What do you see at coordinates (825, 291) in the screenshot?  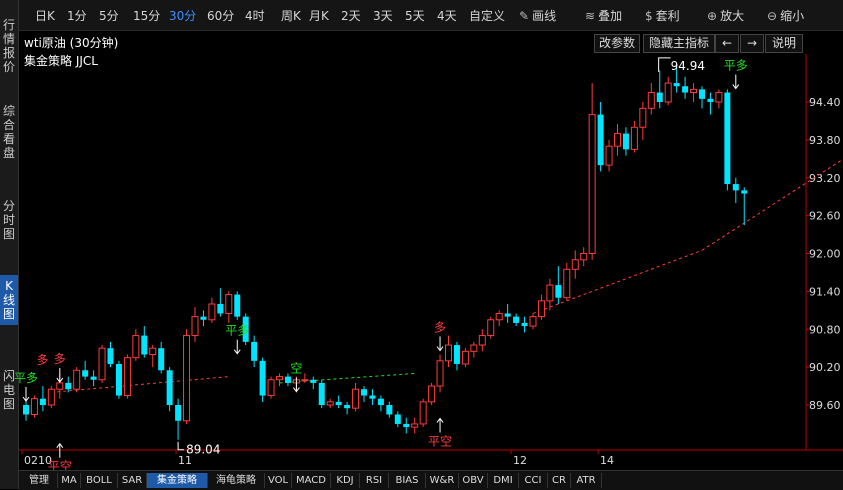 I see `y-tick-label: 91.40` at bounding box center [825, 291].